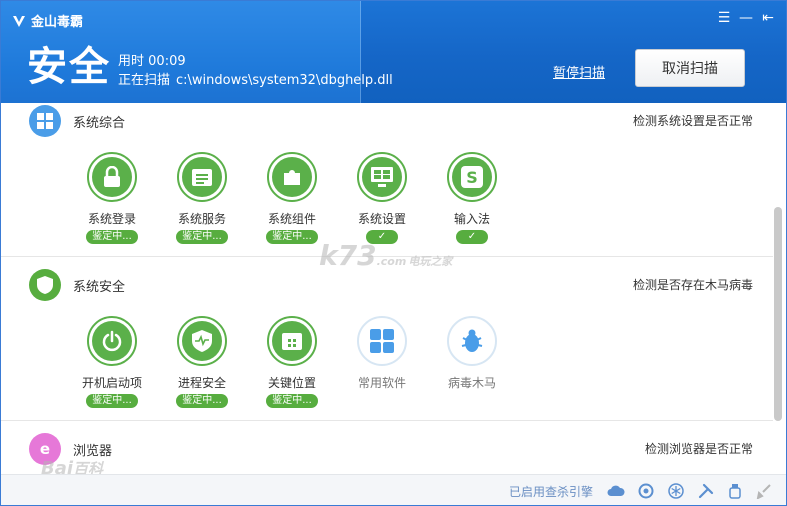 This screenshot has width=787, height=506. Describe the element at coordinates (93, 451) in the screenshot. I see `section-title: 浏览器` at that location.